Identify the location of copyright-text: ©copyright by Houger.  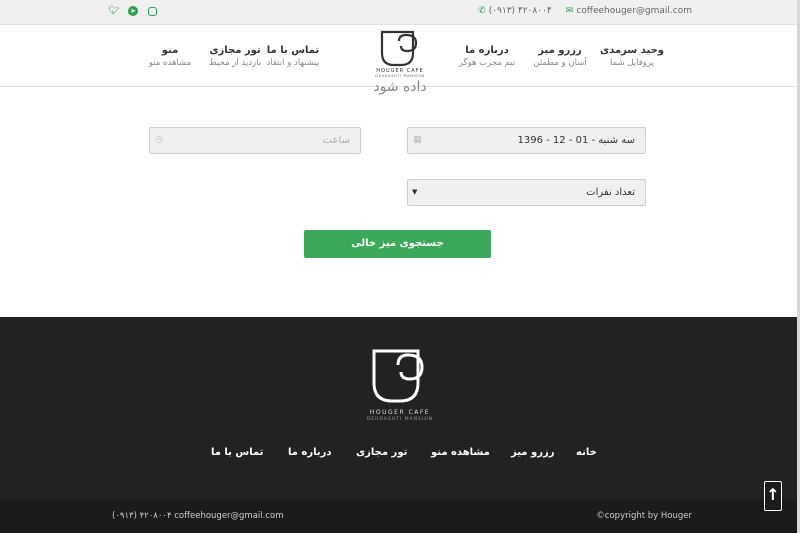
(644, 516).